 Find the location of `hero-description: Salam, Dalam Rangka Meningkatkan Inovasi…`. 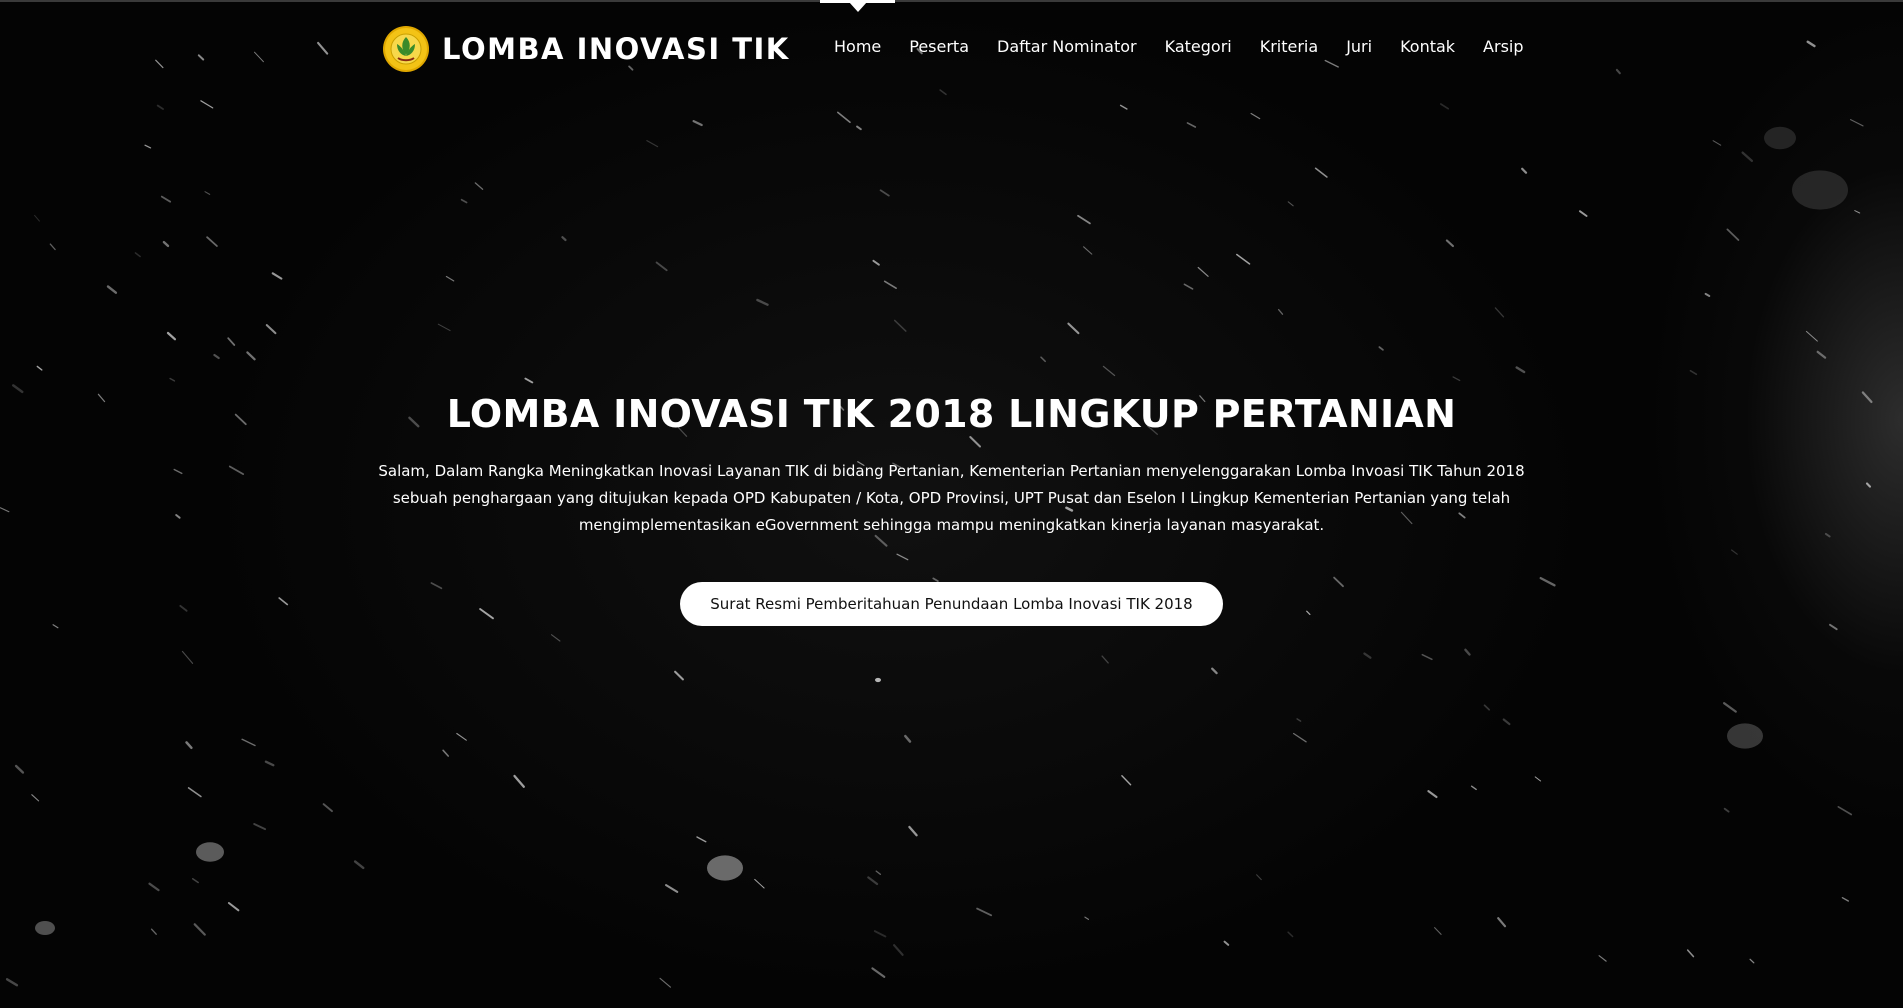

hero-description: Salam, Dalam Rangka Meningkatkan Inovasi… is located at coordinates (951, 498).